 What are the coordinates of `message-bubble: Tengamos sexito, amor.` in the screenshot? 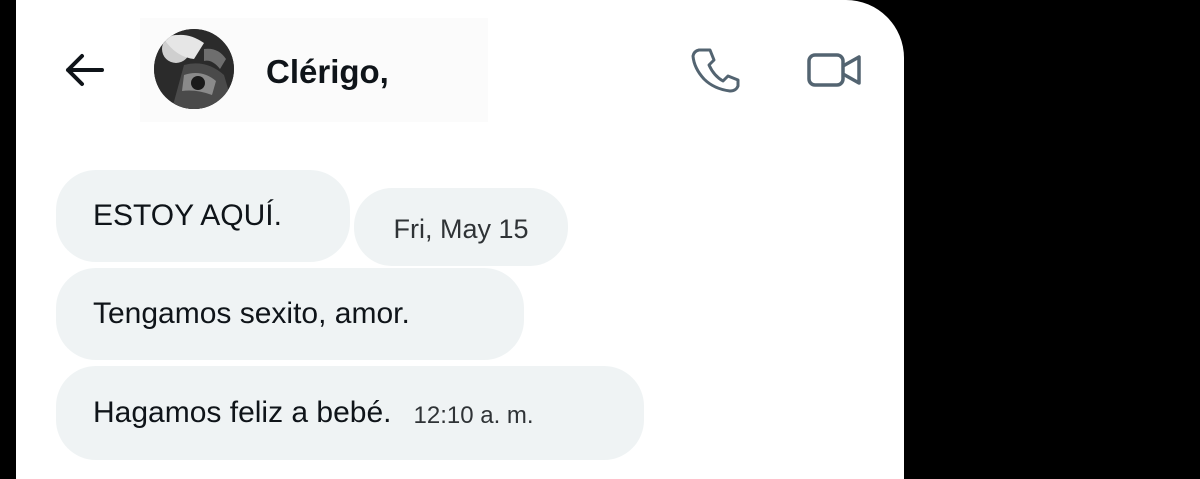 It's located at (290, 314).